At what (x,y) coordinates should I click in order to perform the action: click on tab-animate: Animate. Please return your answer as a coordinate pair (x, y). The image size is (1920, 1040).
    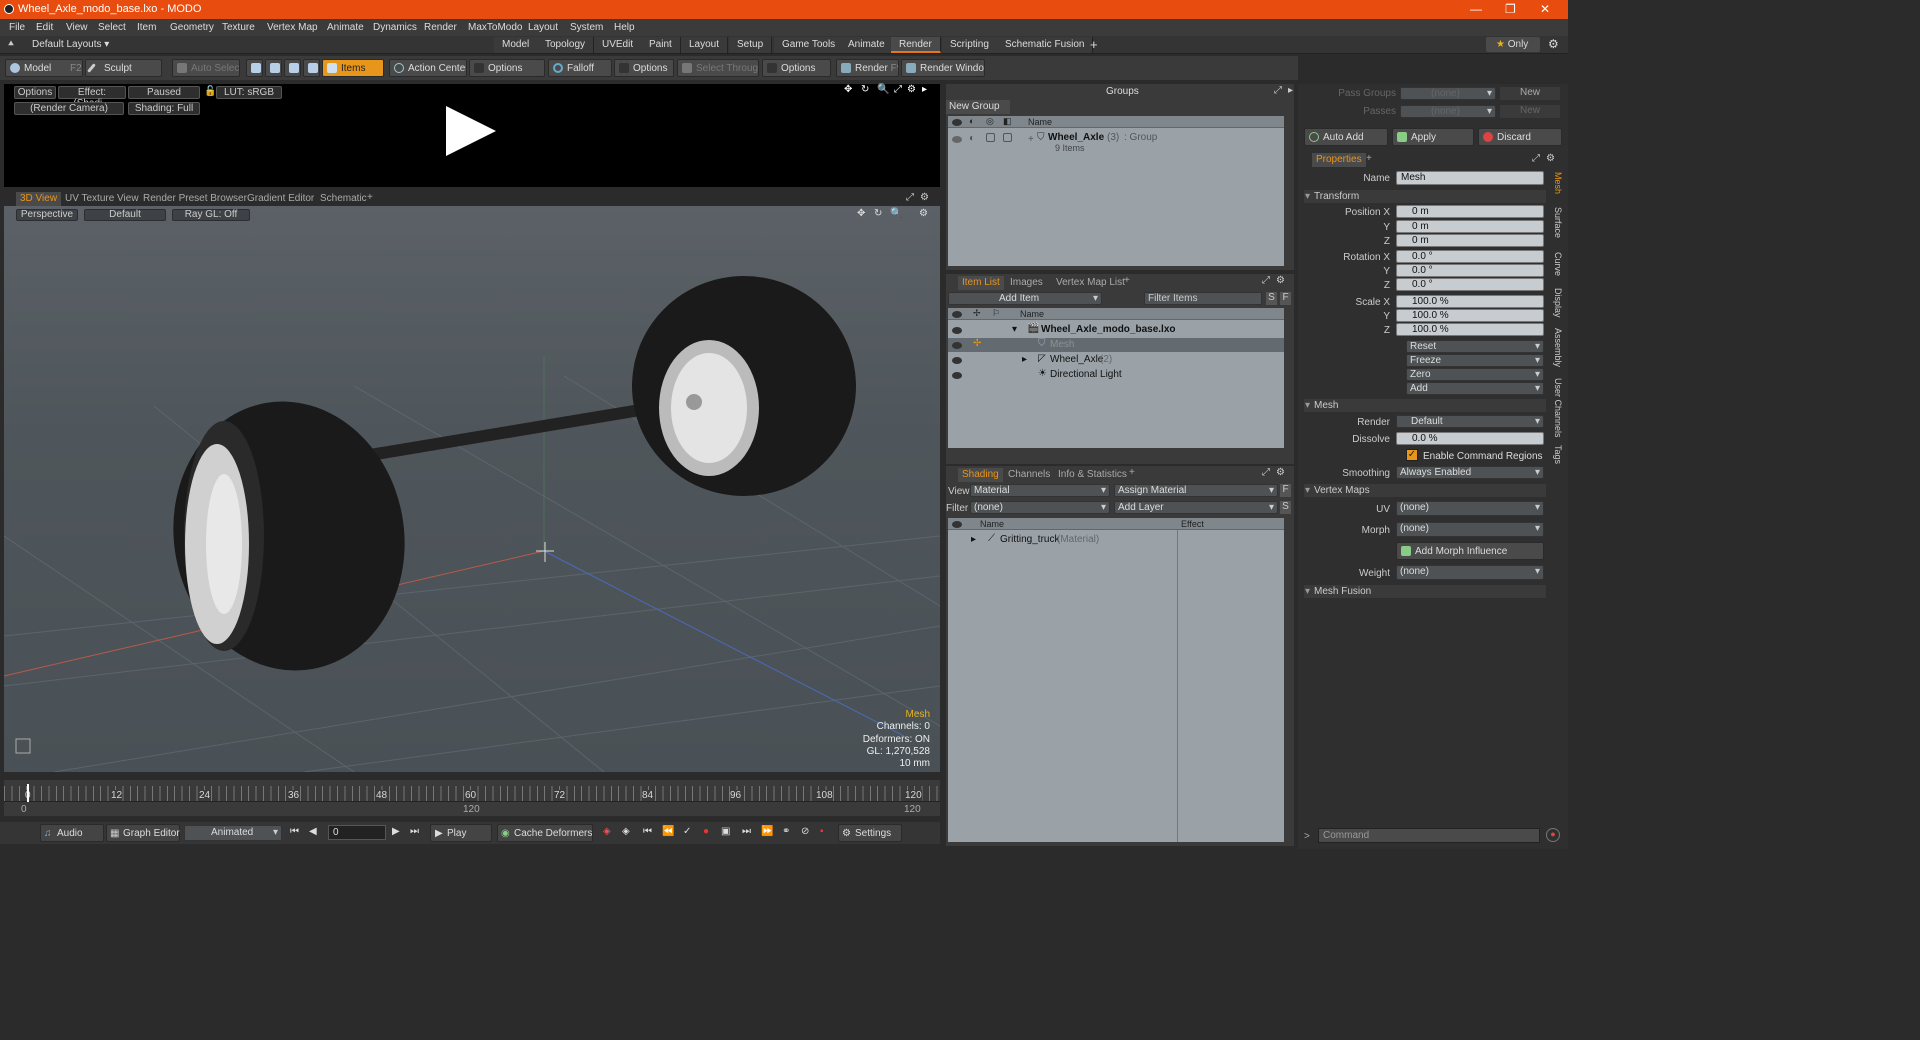
    Looking at the image, I should click on (867, 45).